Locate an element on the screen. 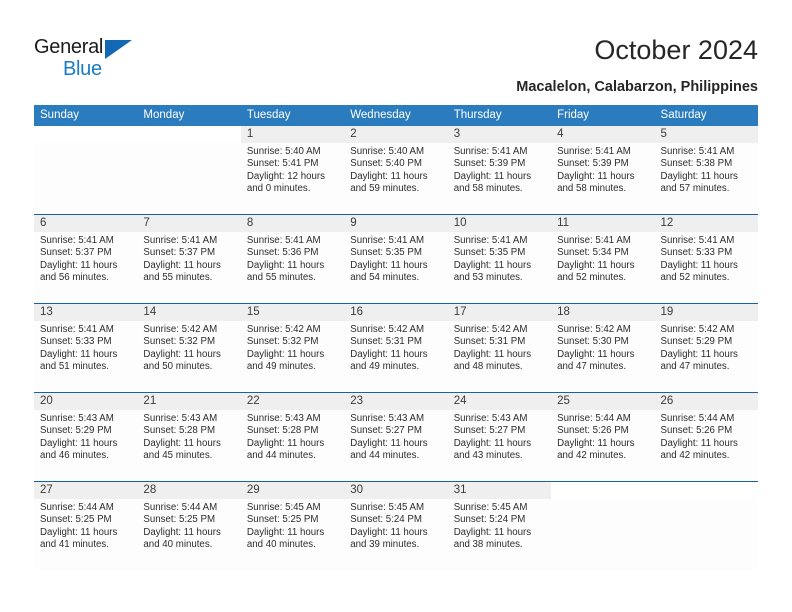 Image resolution: width=792 pixels, height=612 pixels. weekday-header-thursday: Thursday is located at coordinates (477, 115).